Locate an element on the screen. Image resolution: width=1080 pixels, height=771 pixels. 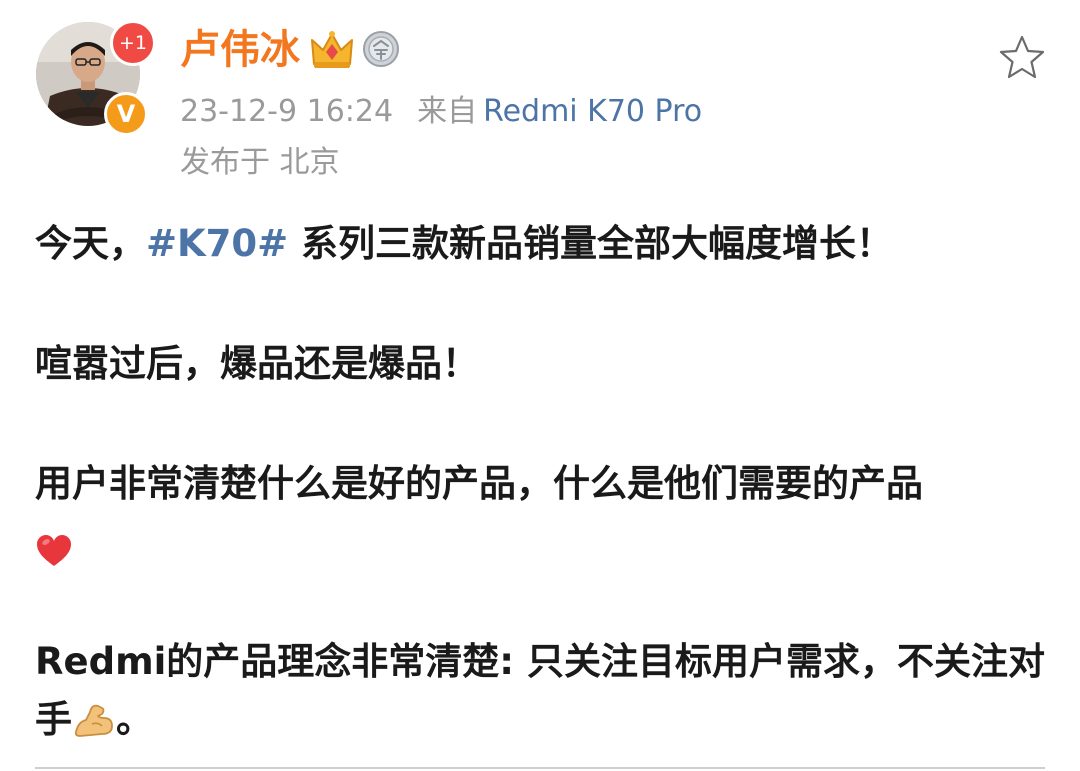
text: 系列三款新品销量全部大幅度增长！ is located at coordinates (591, 243).